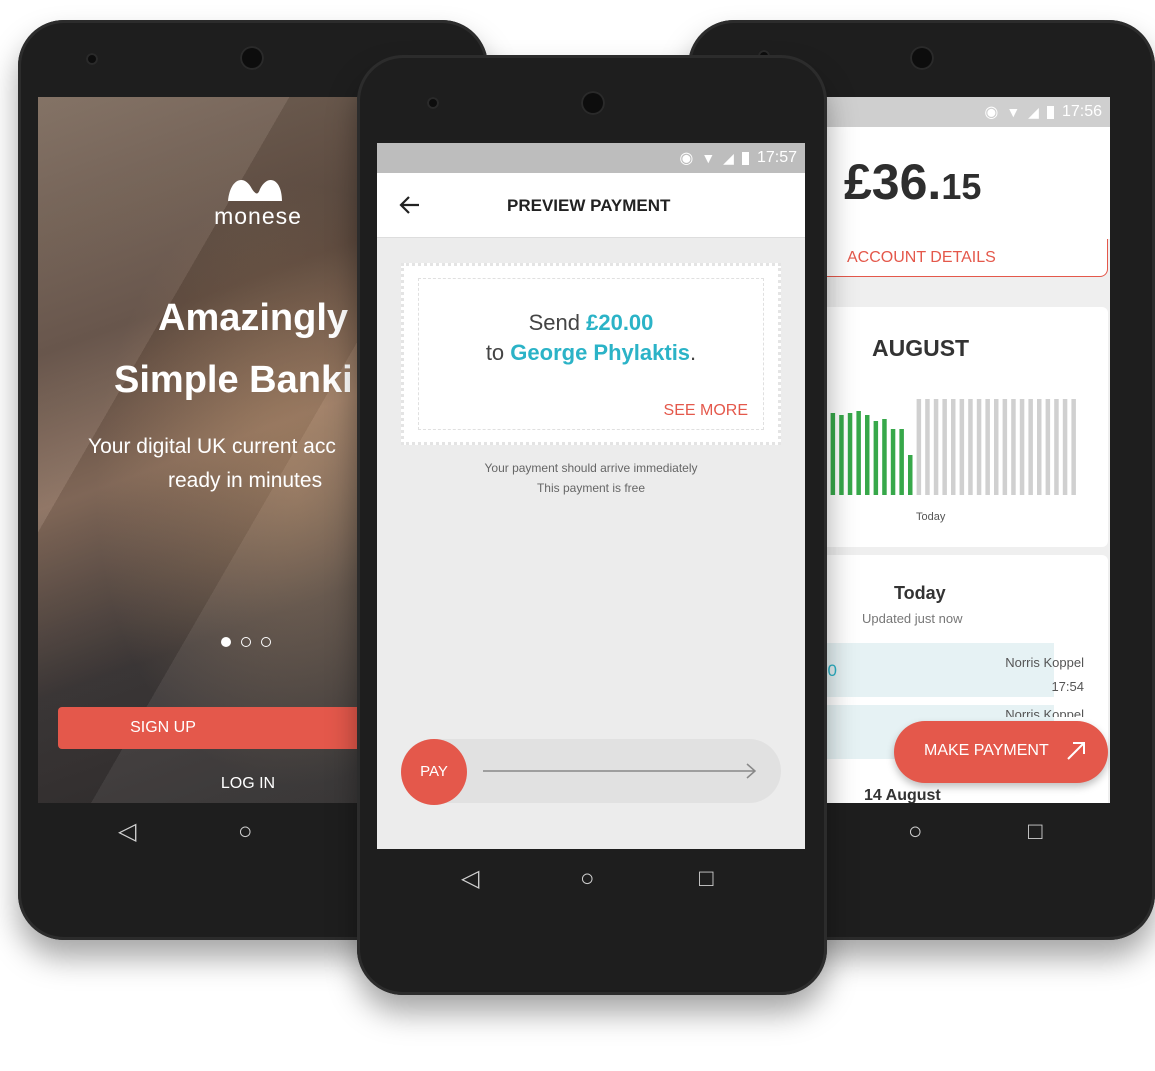 Image resolution: width=1155 pixels, height=1071 pixels. I want to click on monese-logo-icon, so click(255, 190).